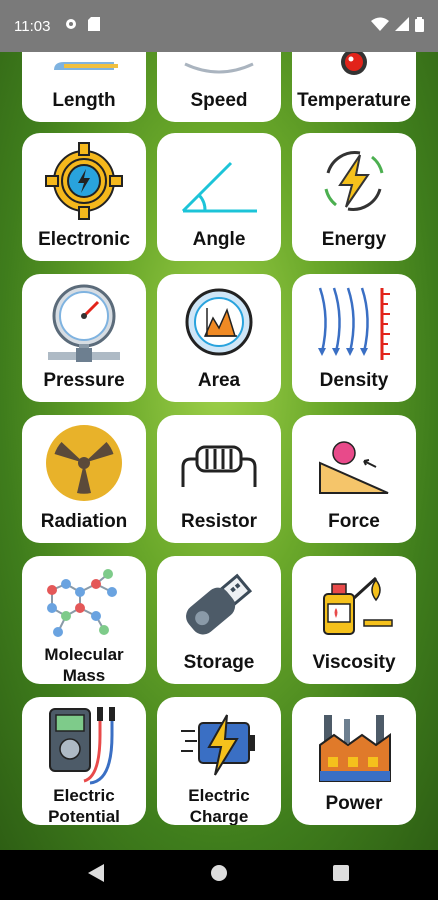 Image resolution: width=438 pixels, height=900 pixels. I want to click on oil-can-icon, so click(354, 604).